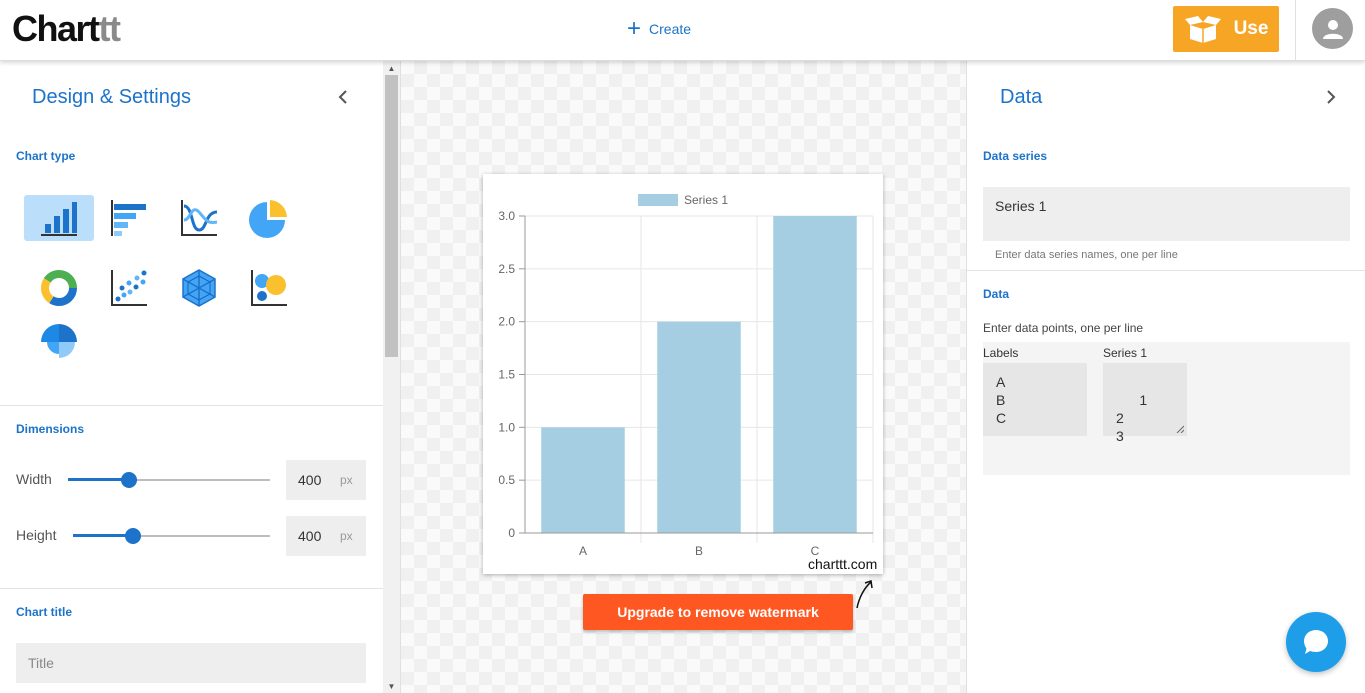 The height and width of the screenshot is (693, 1365). What do you see at coordinates (315, 536) in the screenshot?
I see `height-input` at bounding box center [315, 536].